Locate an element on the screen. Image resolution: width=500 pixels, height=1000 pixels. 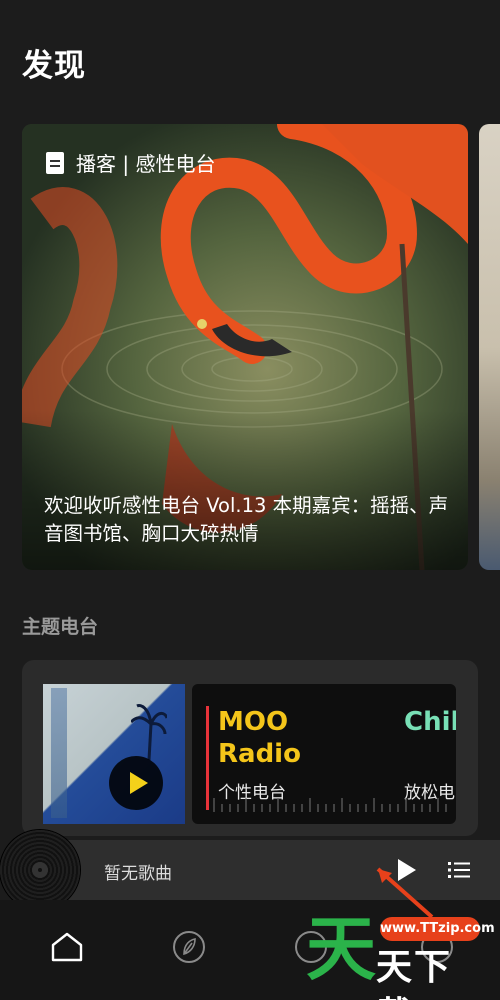
hero-tag: 播客 | 感性电台 is located at coordinates (130, 162).